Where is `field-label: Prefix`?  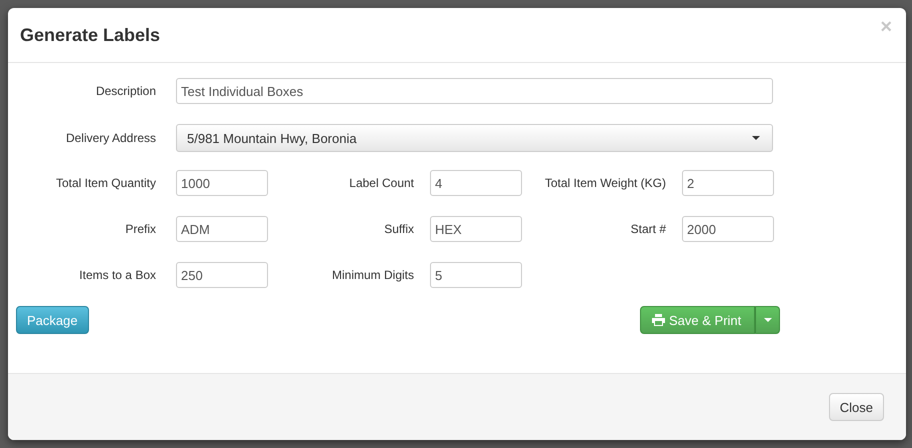
field-label: Prefix is located at coordinates (140, 229).